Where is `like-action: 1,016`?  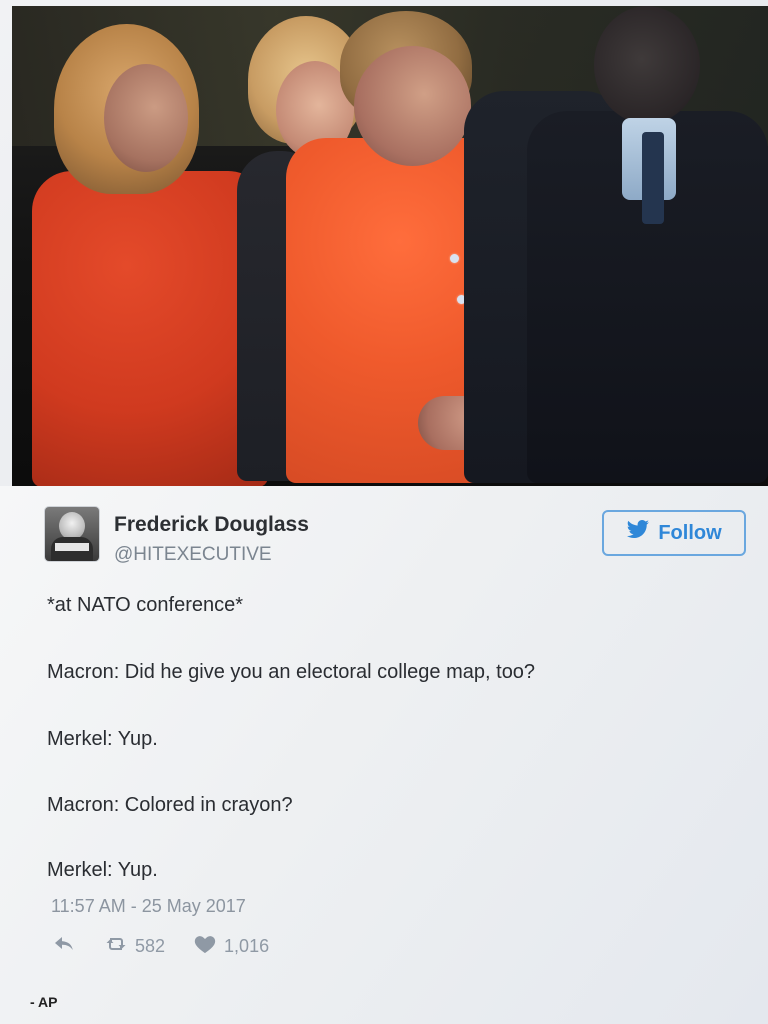 like-action: 1,016 is located at coordinates (231, 946).